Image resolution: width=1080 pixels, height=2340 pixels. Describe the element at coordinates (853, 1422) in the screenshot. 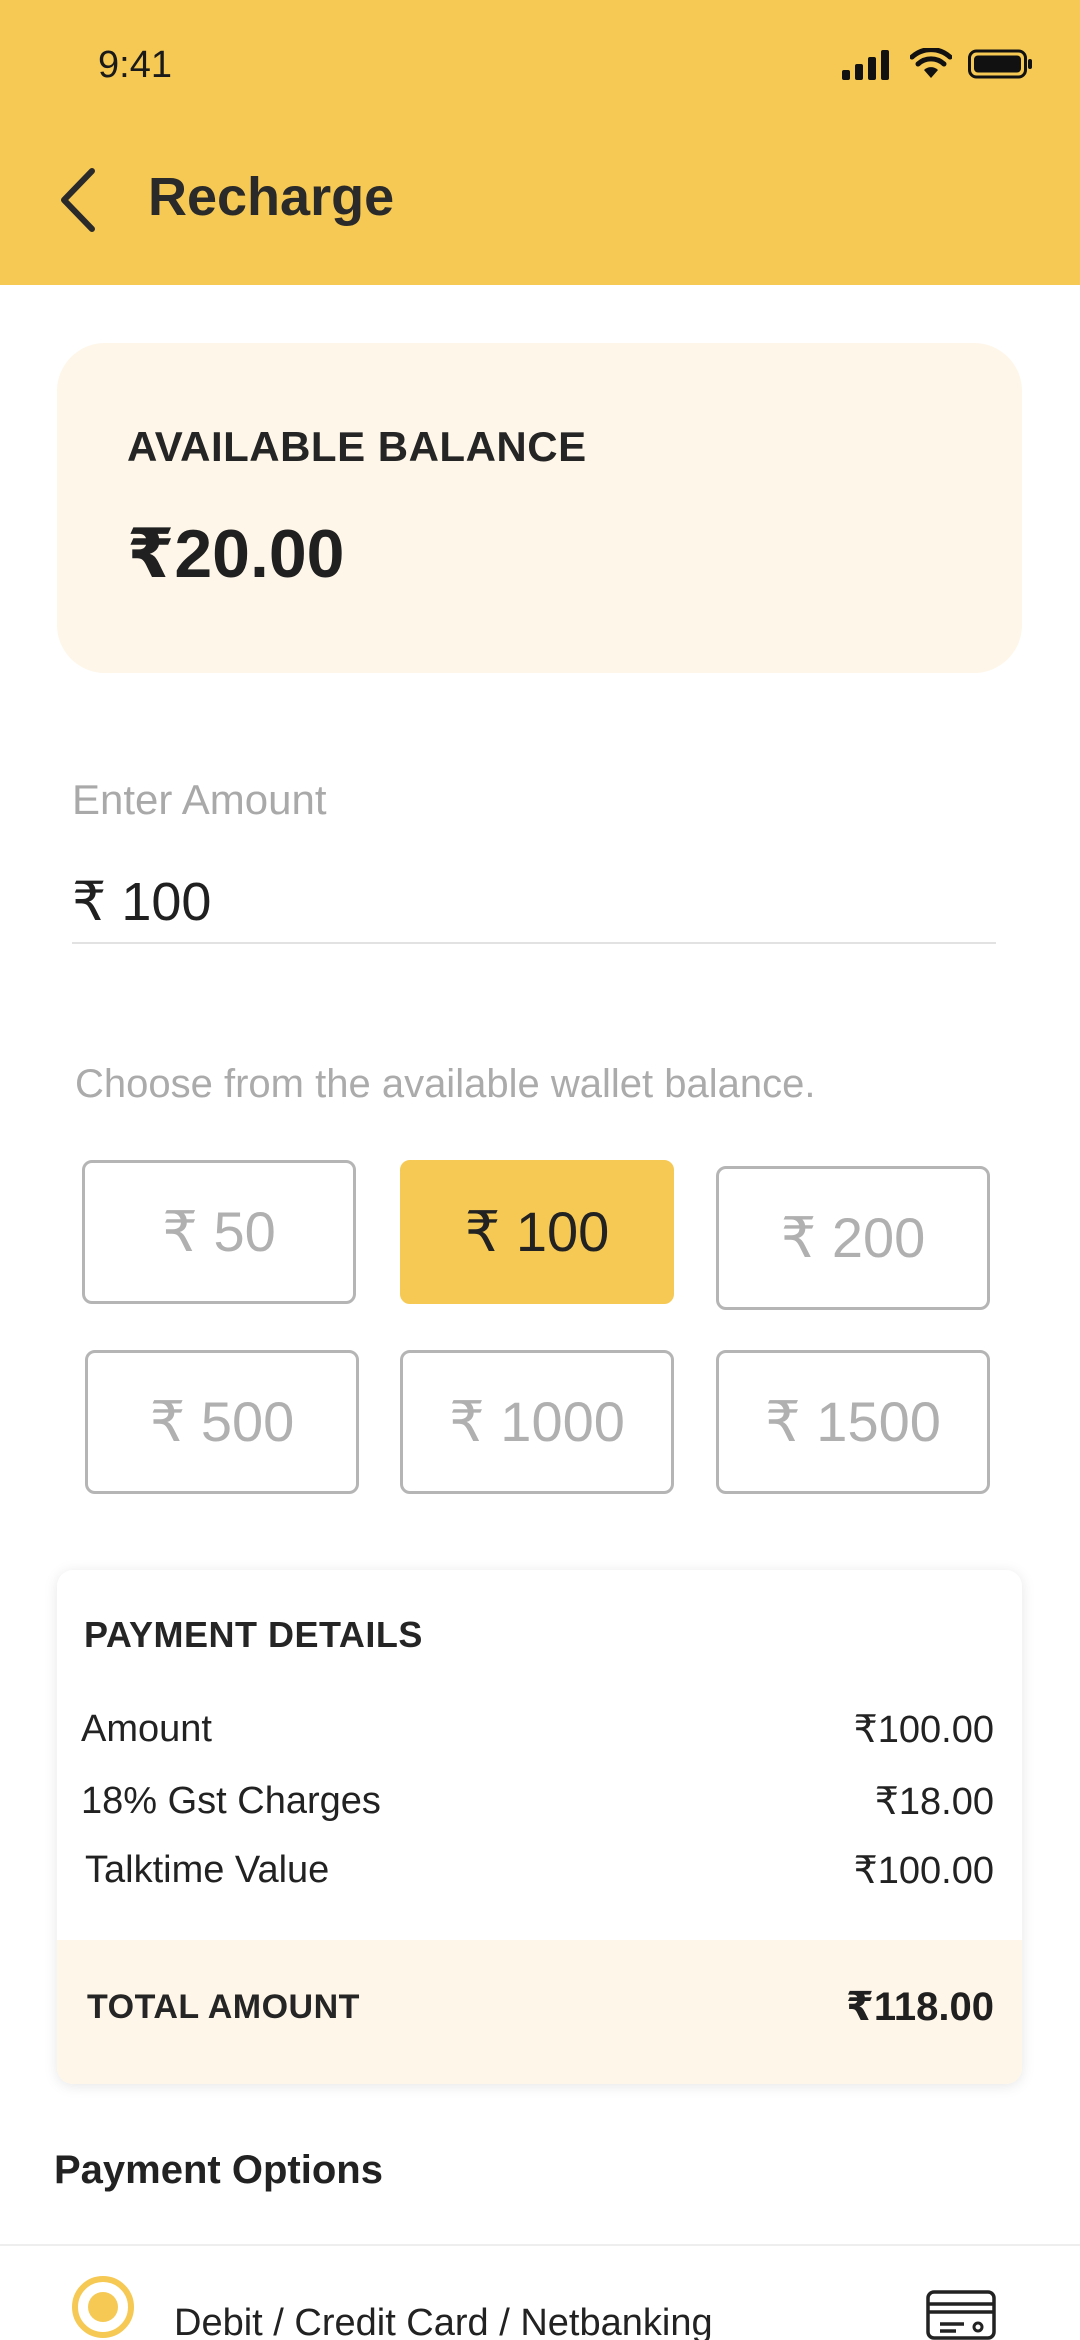

I see `amount-option-1500: ₹ 1500` at that location.